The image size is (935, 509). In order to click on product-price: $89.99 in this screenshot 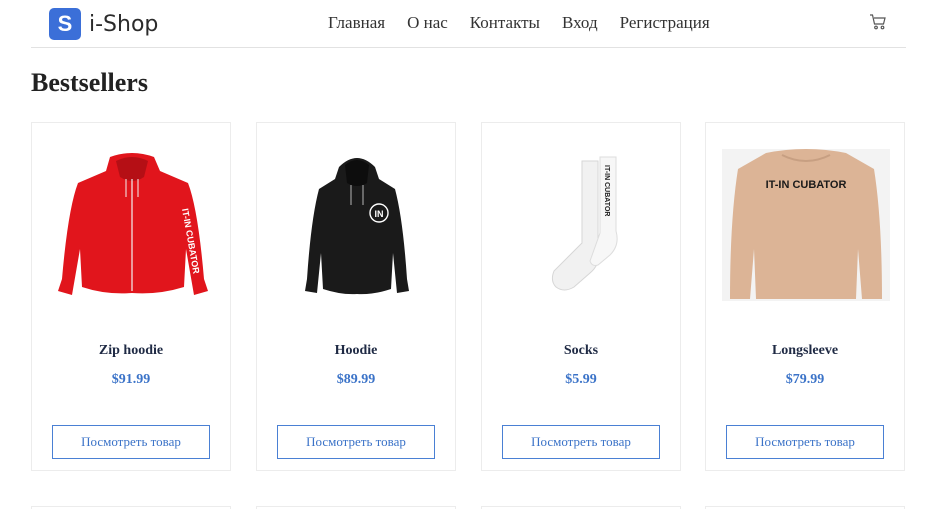, I will do `click(356, 379)`.